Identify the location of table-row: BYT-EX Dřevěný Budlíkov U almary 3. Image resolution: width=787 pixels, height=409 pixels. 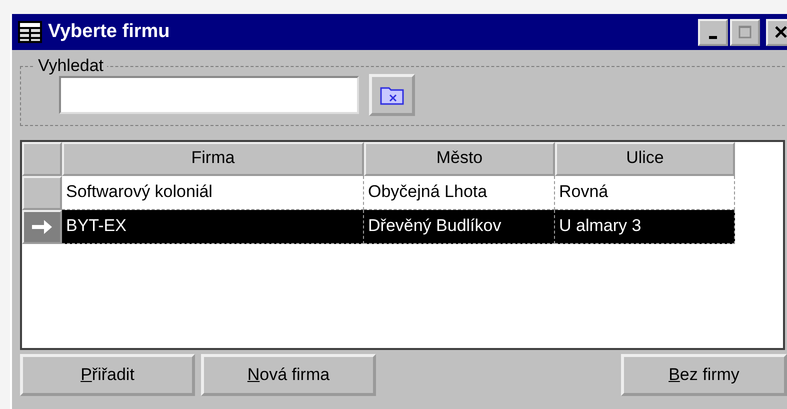
(402, 227).